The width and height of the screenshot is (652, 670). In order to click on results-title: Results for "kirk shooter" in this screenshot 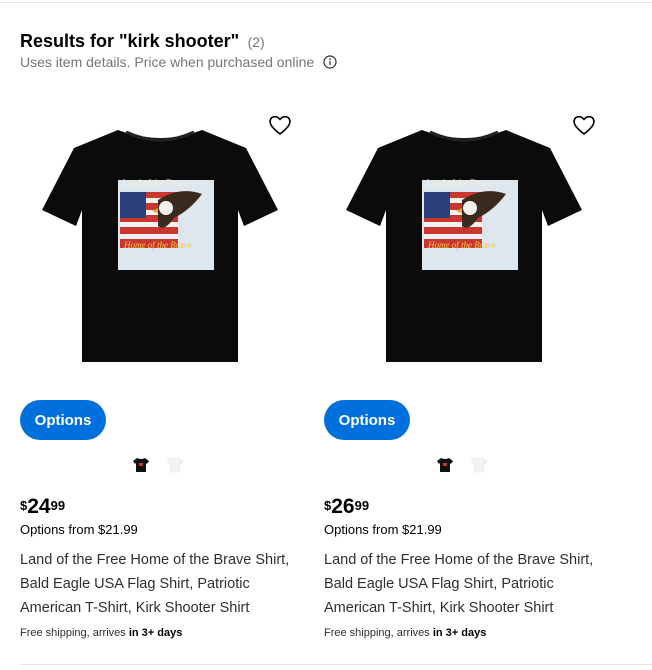, I will do `click(130, 41)`.